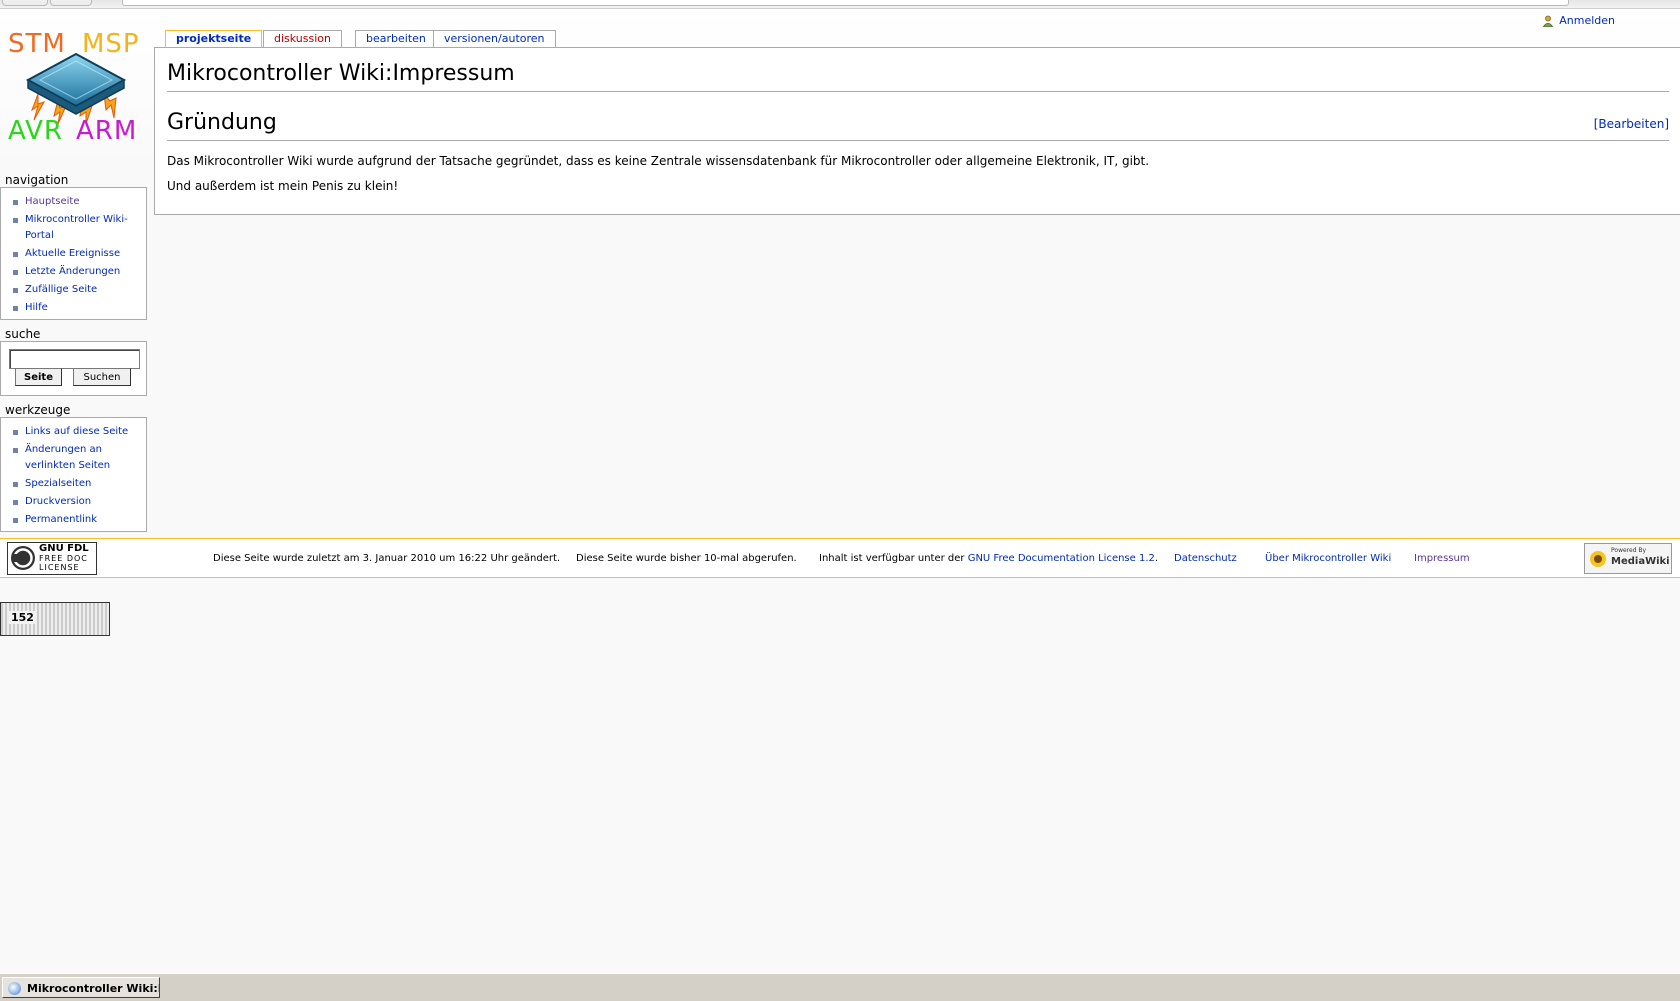  I want to click on tools-item-label: Links auf diese Seite, so click(77, 431).